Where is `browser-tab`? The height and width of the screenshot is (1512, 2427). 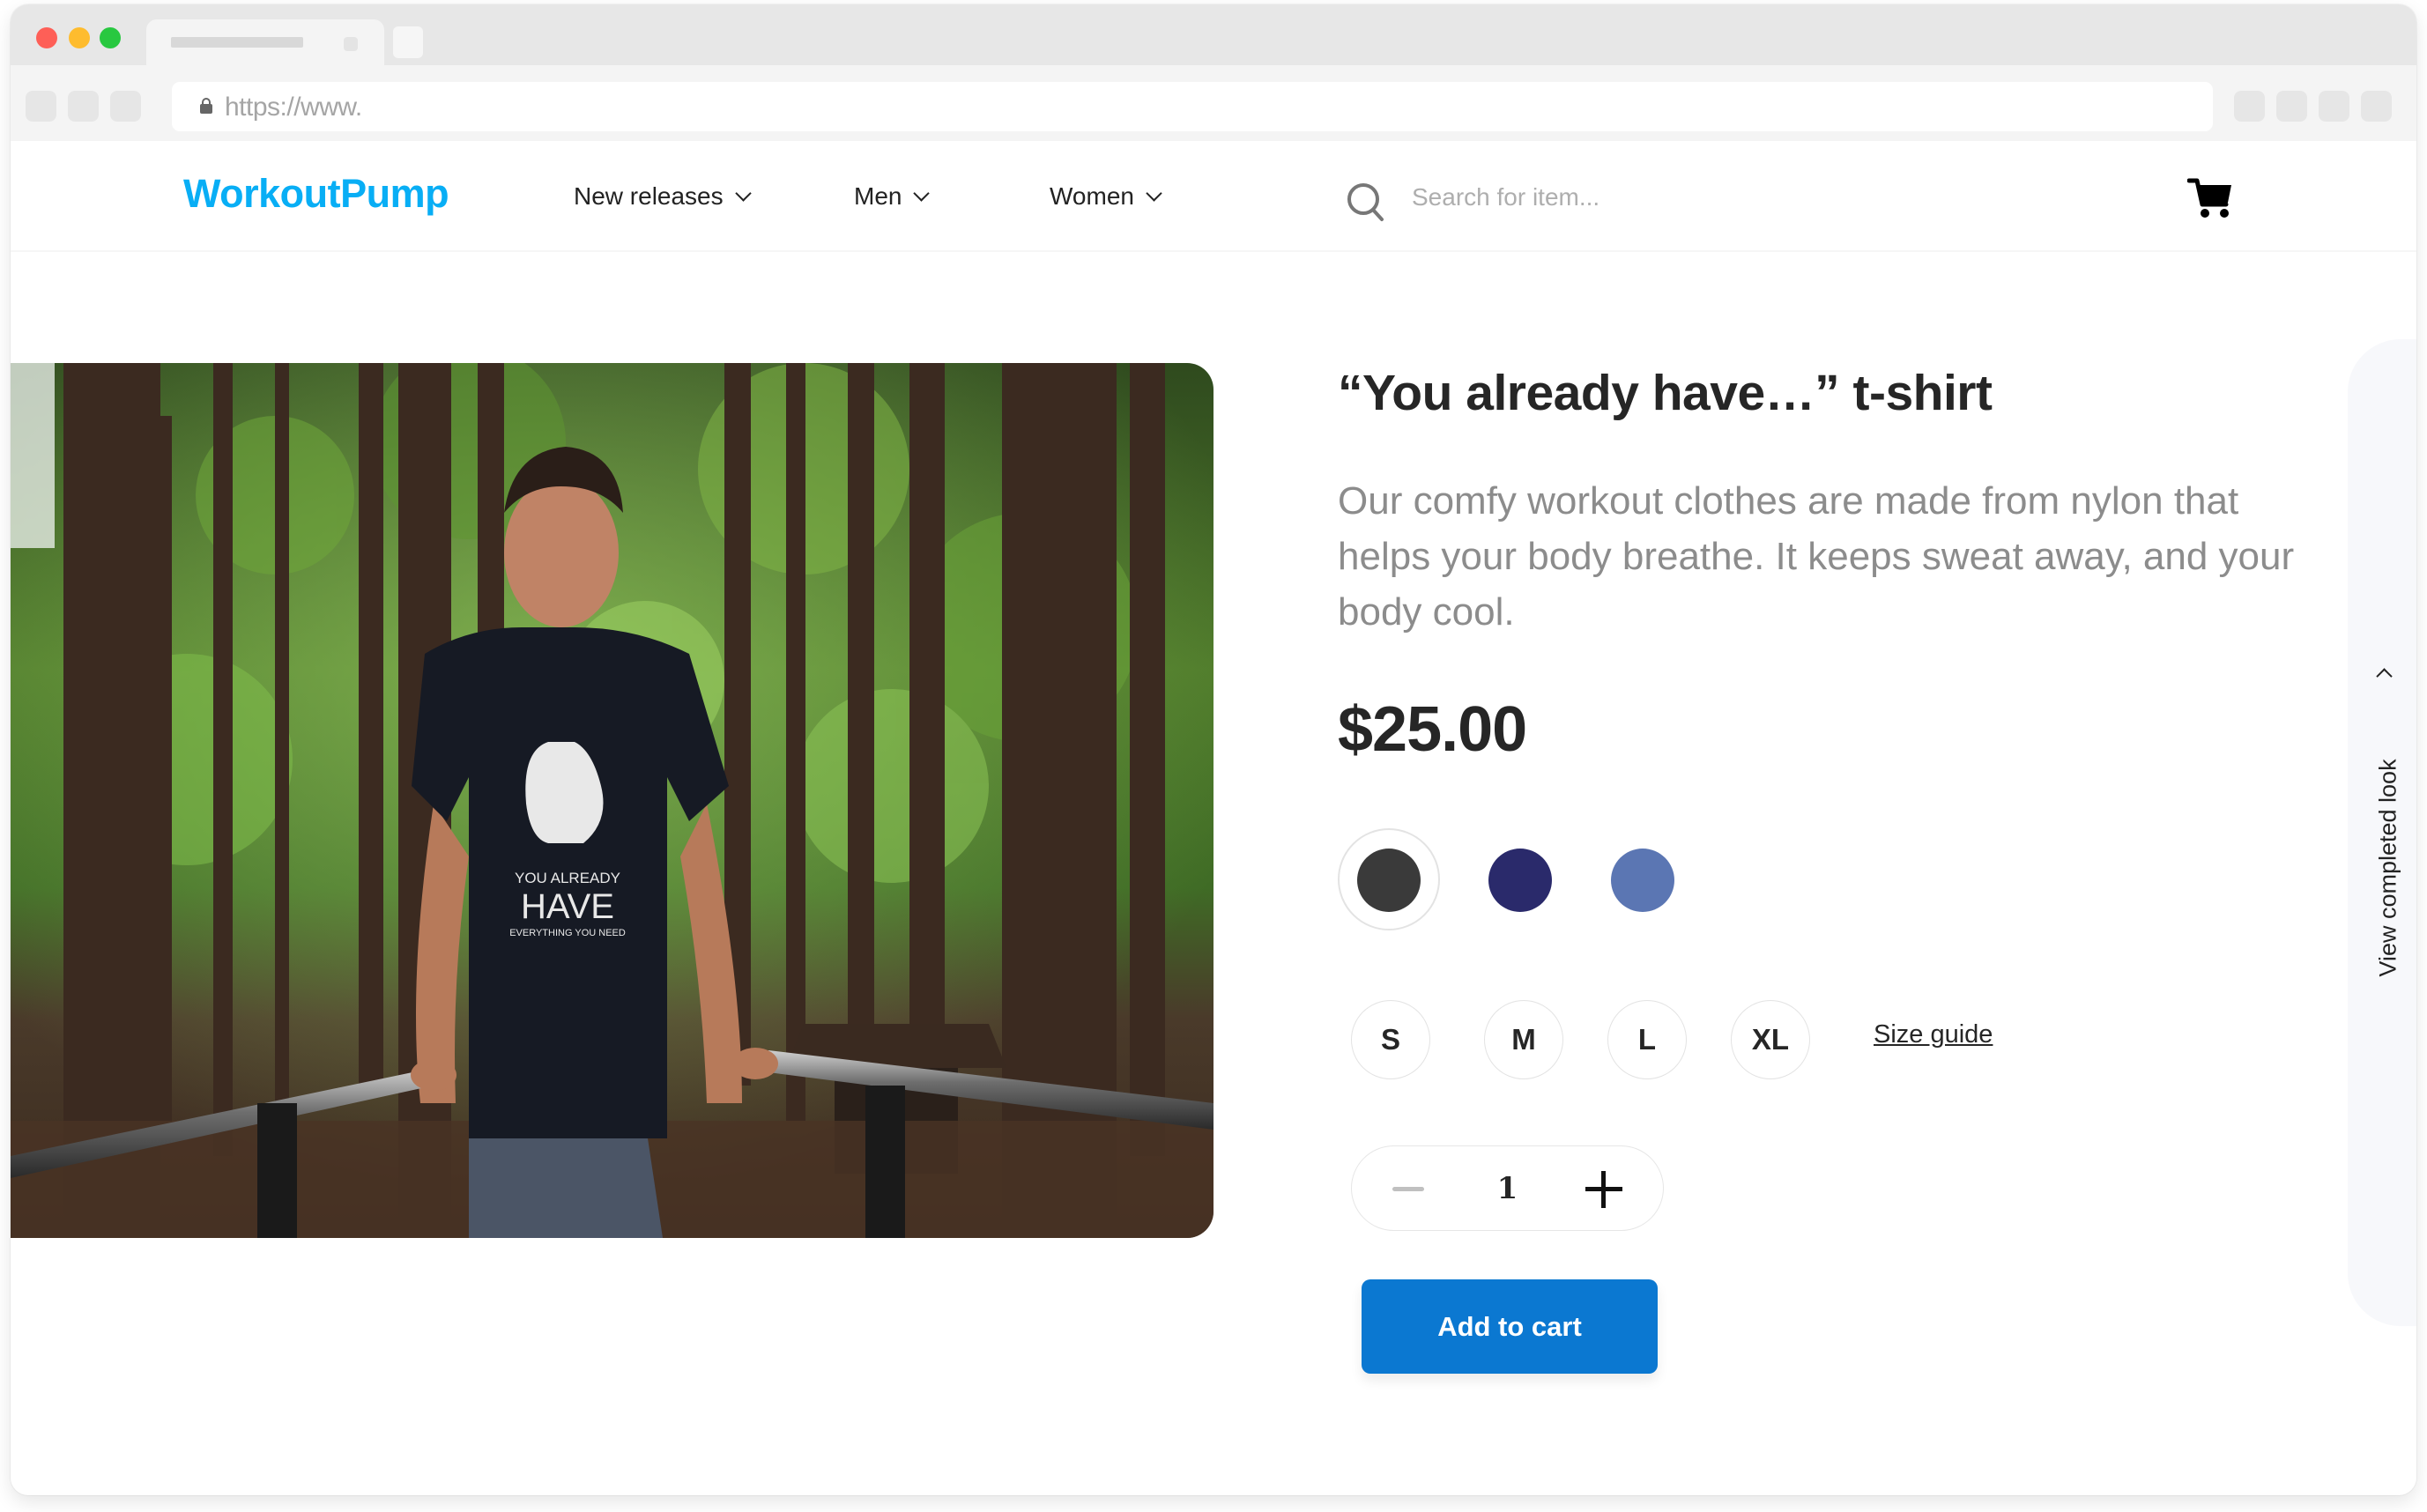 browser-tab is located at coordinates (265, 44).